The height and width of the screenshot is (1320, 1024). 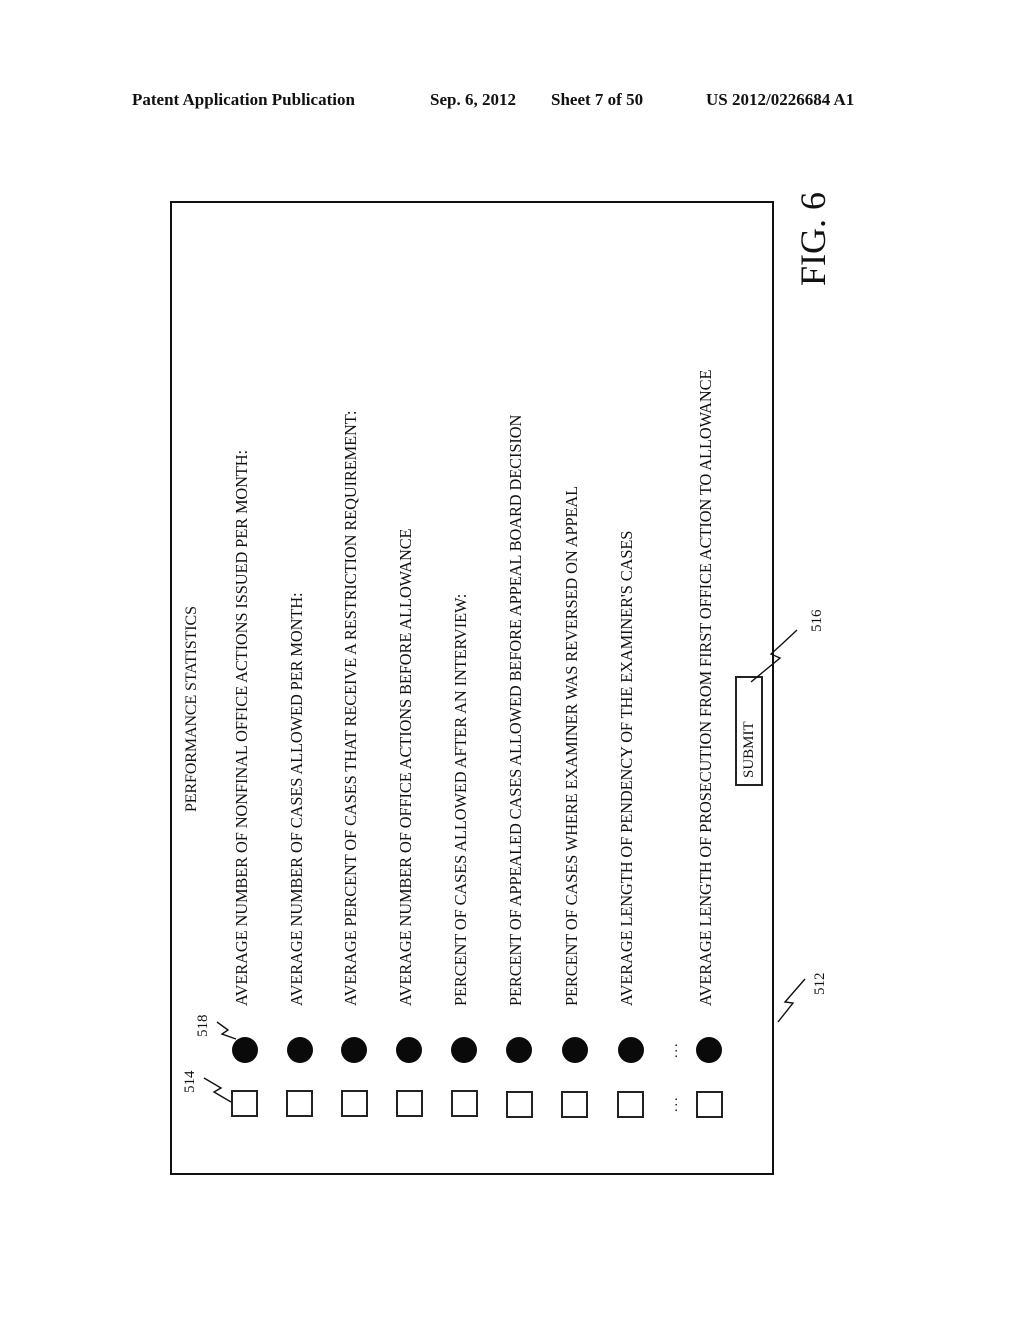 I want to click on header-sheet: Sheet 7 of 50, so click(x=597, y=99).